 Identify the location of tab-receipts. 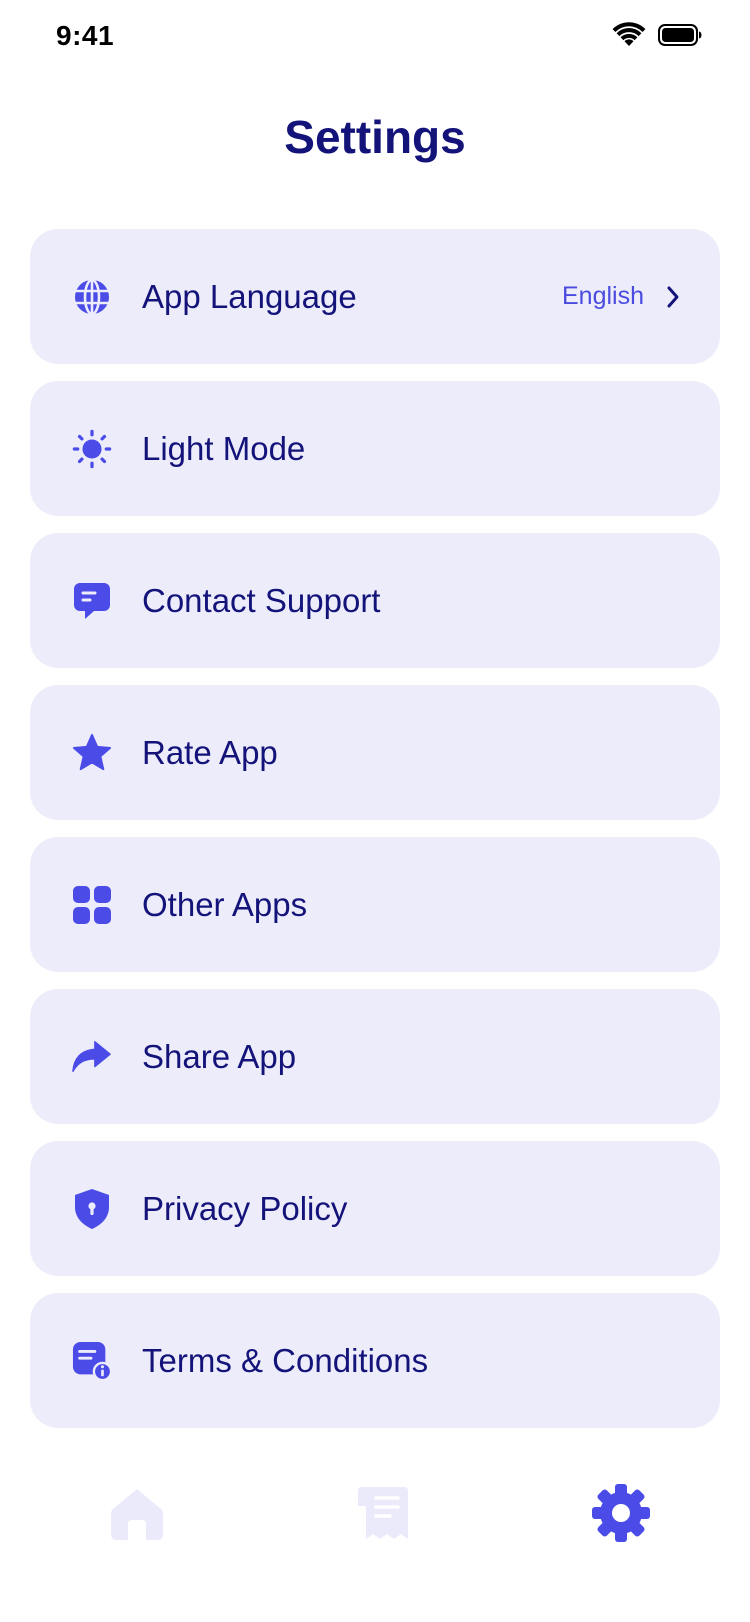
(383, 1515).